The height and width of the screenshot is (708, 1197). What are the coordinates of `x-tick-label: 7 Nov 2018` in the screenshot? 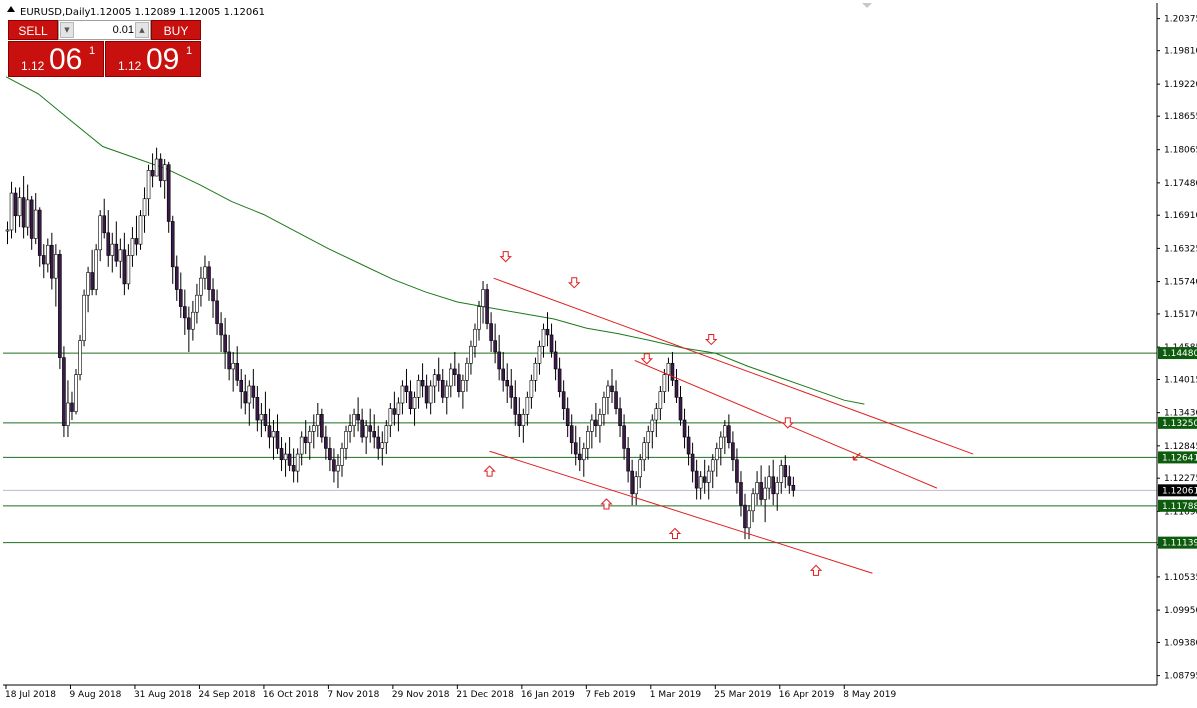 It's located at (353, 695).